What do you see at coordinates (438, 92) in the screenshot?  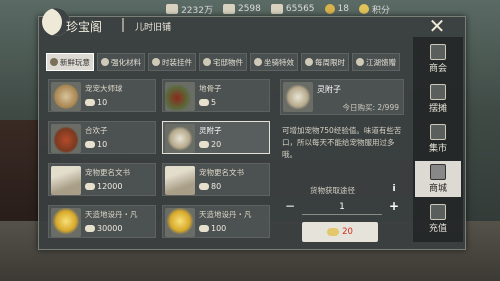 I see `stall-icon` at bounding box center [438, 92].